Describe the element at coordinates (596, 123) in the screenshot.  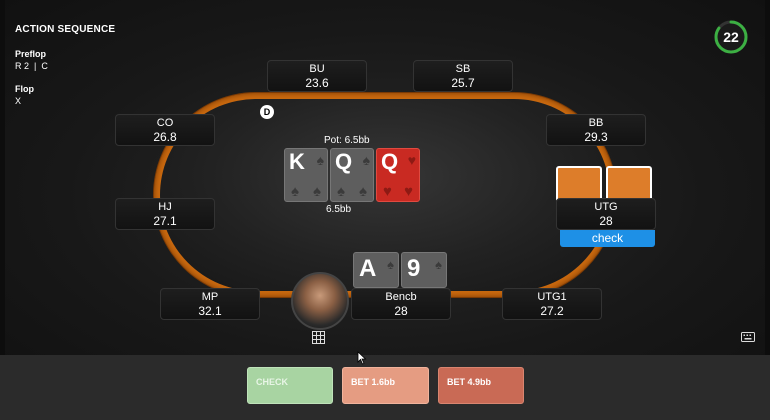
I see `seat-position: BB` at that location.